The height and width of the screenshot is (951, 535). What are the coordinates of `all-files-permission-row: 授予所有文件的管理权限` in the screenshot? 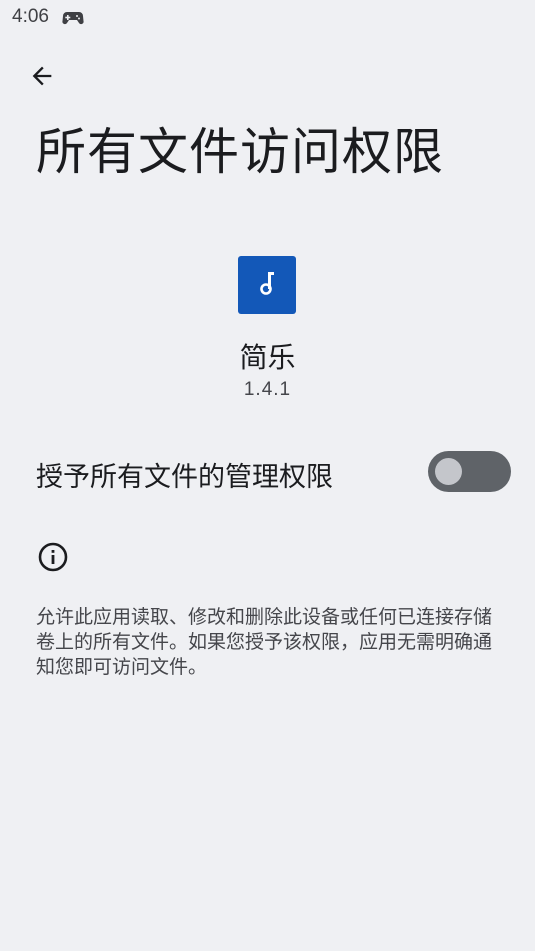 It's located at (267, 472).